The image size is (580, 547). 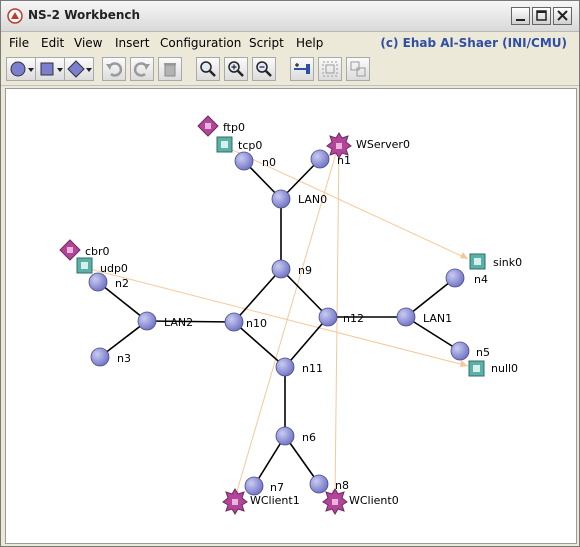 What do you see at coordinates (520, 16) in the screenshot?
I see `minimize-button` at bounding box center [520, 16].